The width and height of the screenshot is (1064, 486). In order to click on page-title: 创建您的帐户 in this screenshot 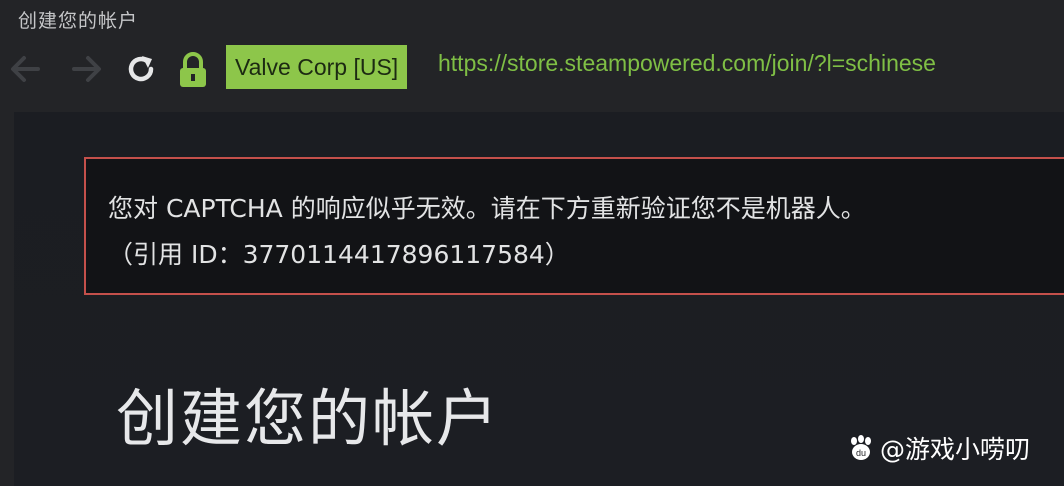, I will do `click(308, 418)`.